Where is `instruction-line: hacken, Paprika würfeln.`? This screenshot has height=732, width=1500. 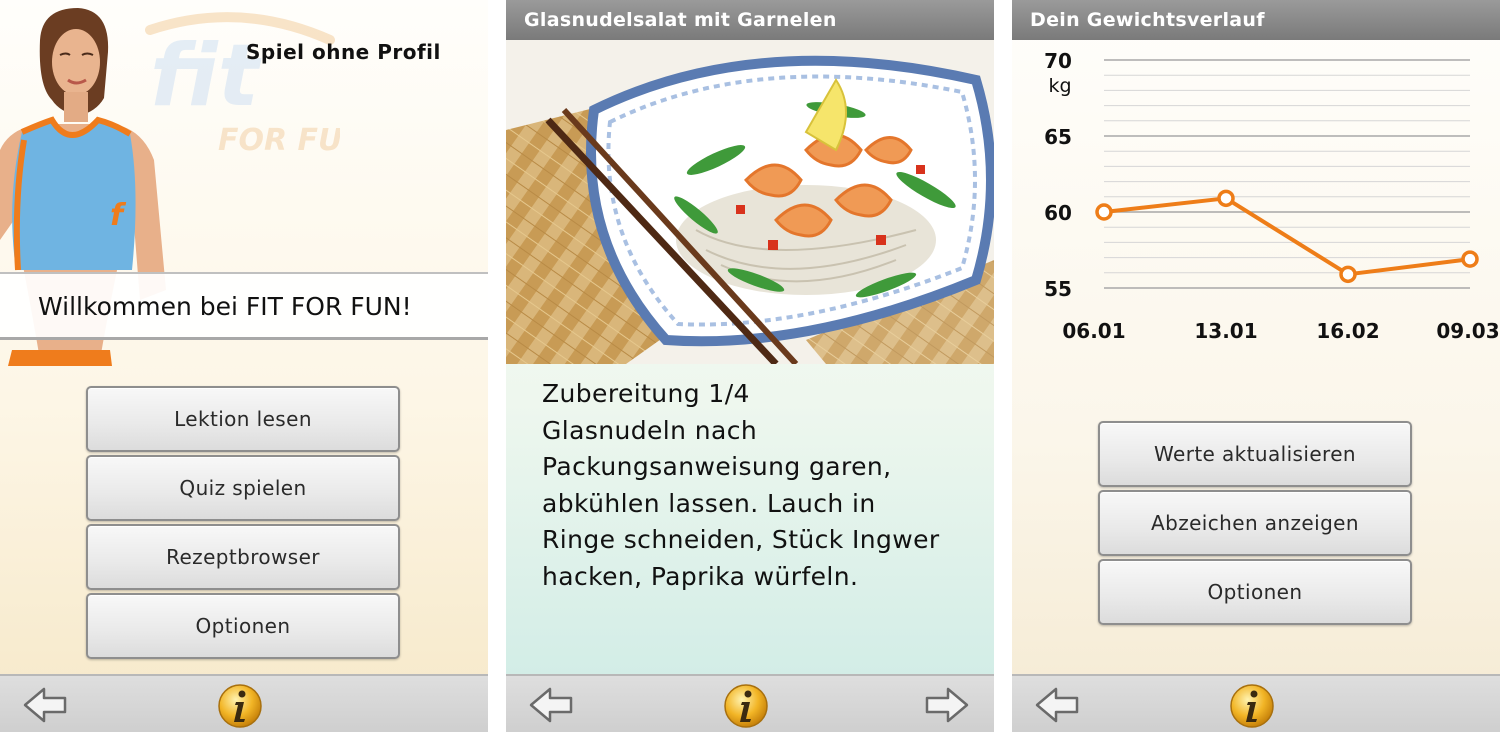 instruction-line: hacken, Paprika würfeln. is located at coordinates (700, 576).